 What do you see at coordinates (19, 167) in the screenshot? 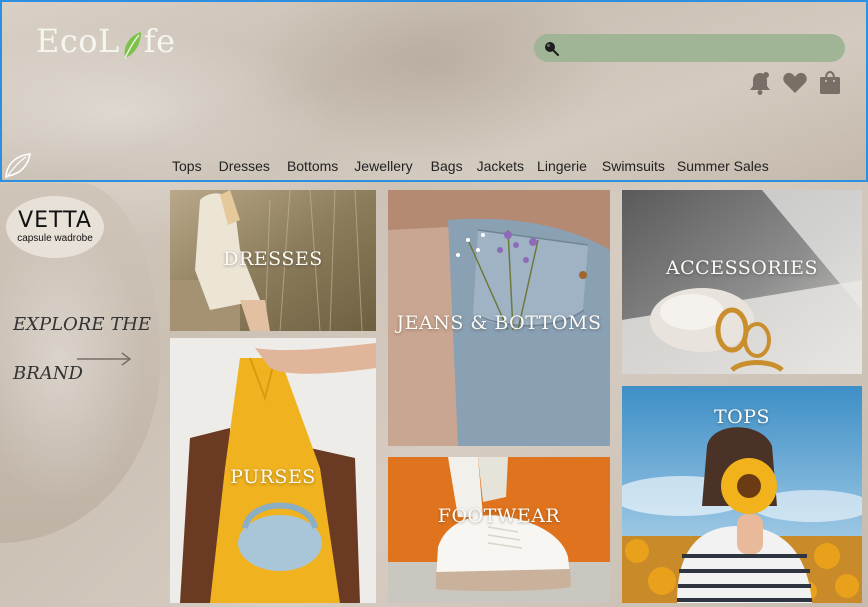
I see `leaf-outline-icon` at bounding box center [19, 167].